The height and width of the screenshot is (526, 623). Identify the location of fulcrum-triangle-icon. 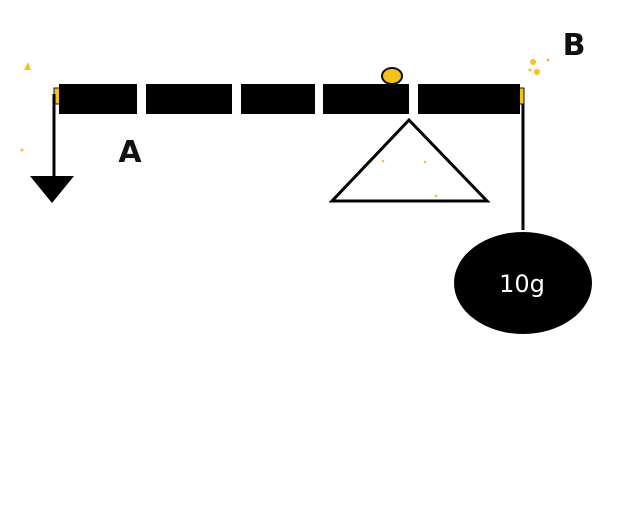
(409, 160).